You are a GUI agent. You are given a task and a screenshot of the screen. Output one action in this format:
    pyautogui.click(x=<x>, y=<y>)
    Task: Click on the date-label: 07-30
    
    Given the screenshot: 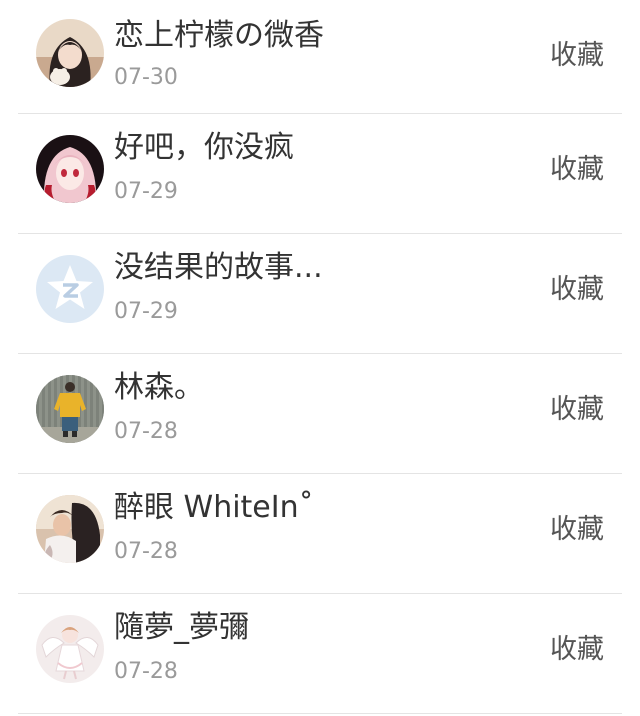 What is the action you would take?
    pyautogui.click(x=146, y=77)
    